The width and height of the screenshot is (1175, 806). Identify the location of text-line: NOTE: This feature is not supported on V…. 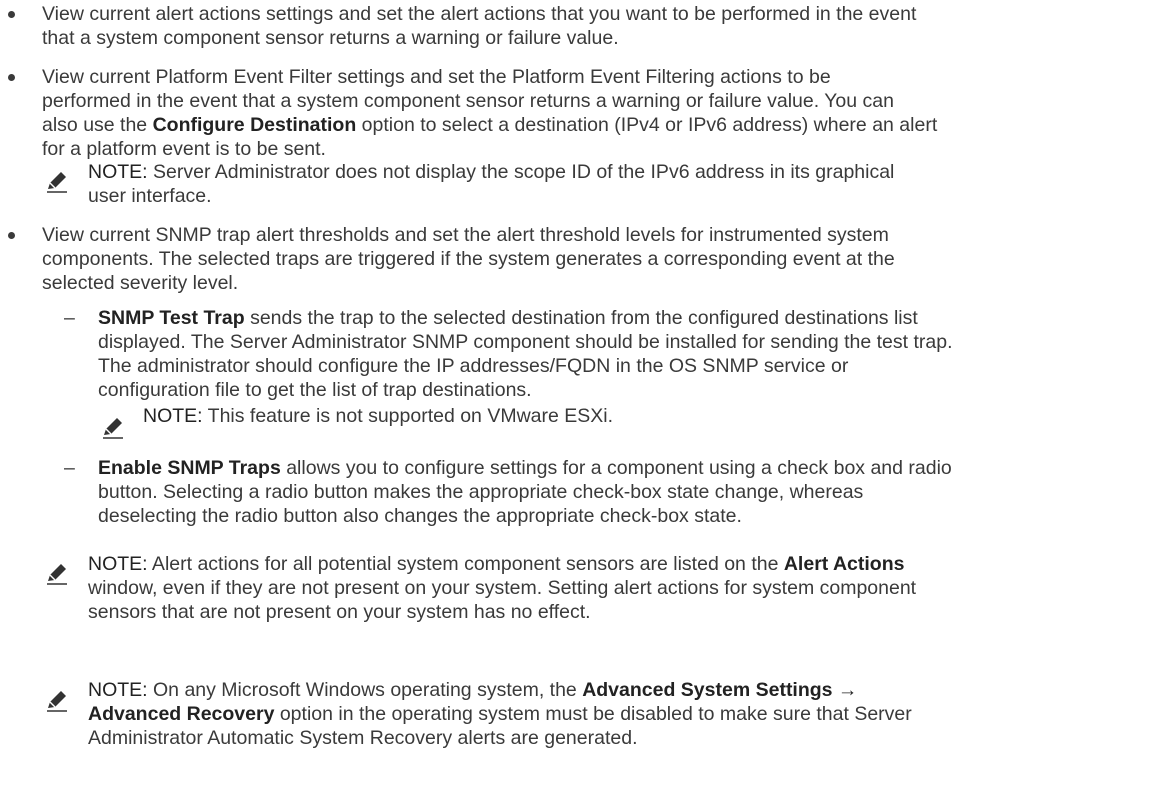
(378, 416).